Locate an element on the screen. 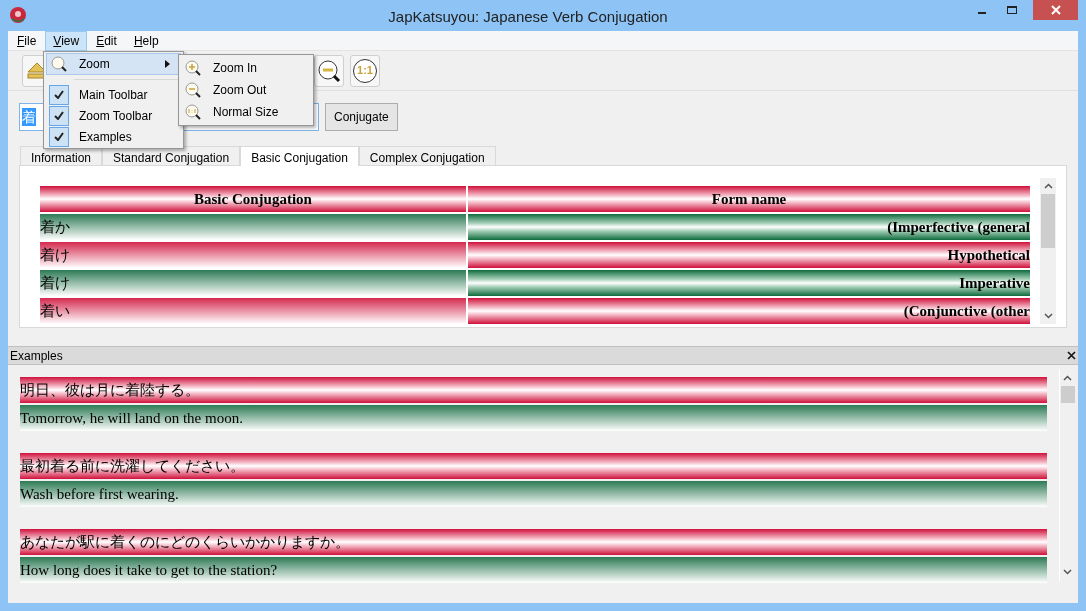 The image size is (1086, 611). menu-entry: Zoom Out is located at coordinates (246, 90).